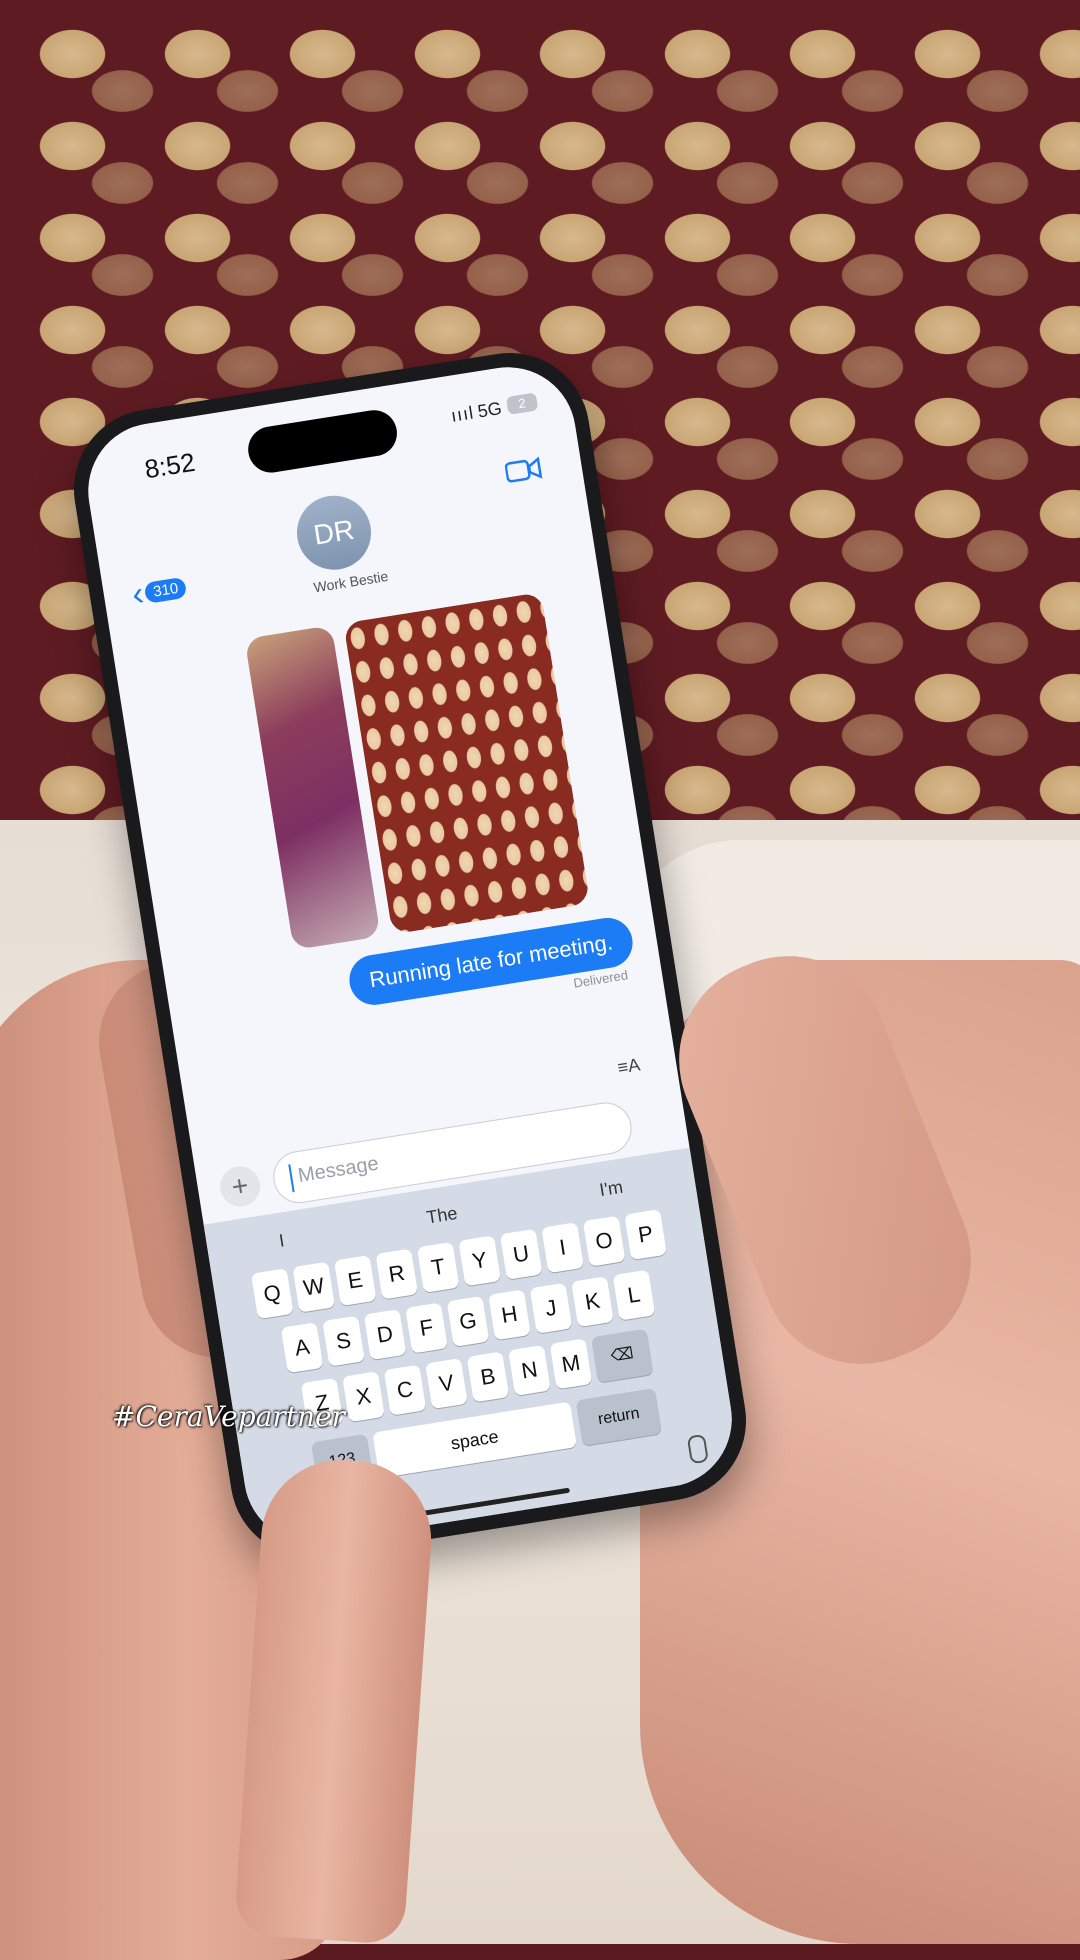 This screenshot has width=1080, height=1960. I want to click on key-f: F, so click(426, 1328).